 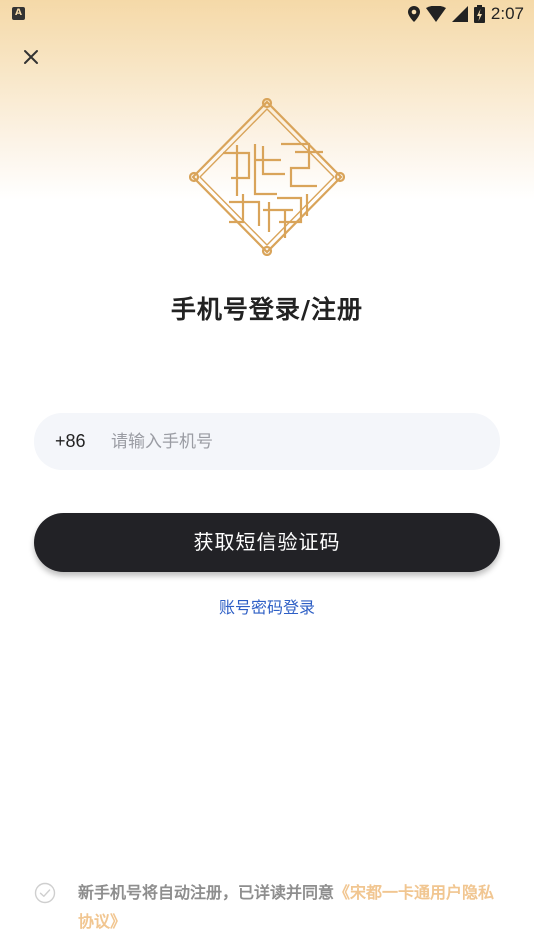 I want to click on agreement-text: 新手机号将自动注册，已详读并同意《宋都一卡通用户隐私协议》, so click(x=293, y=907).